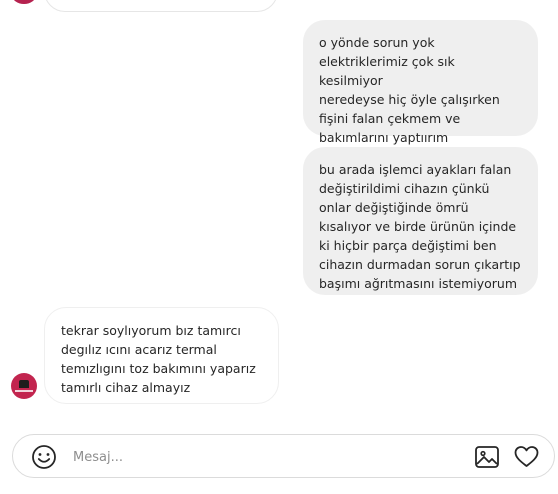 This screenshot has height=494, width=558. I want to click on heart-icon, so click(526, 457).